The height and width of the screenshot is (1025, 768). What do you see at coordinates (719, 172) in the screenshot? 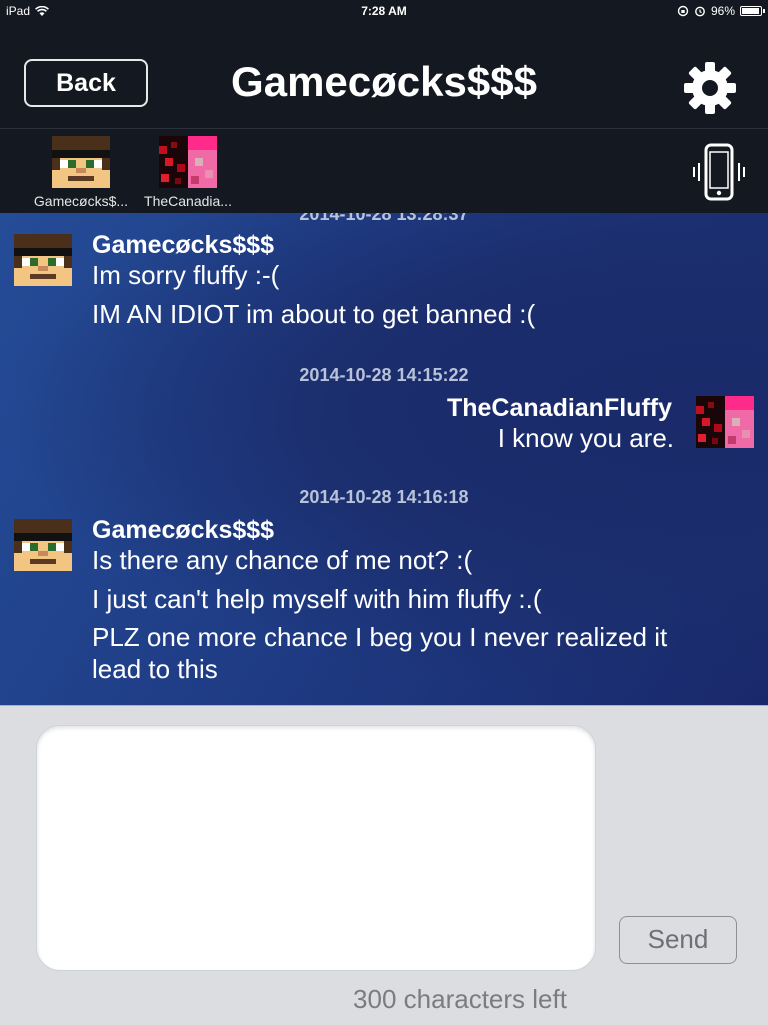
I see `phone-vibrate-icon` at bounding box center [719, 172].